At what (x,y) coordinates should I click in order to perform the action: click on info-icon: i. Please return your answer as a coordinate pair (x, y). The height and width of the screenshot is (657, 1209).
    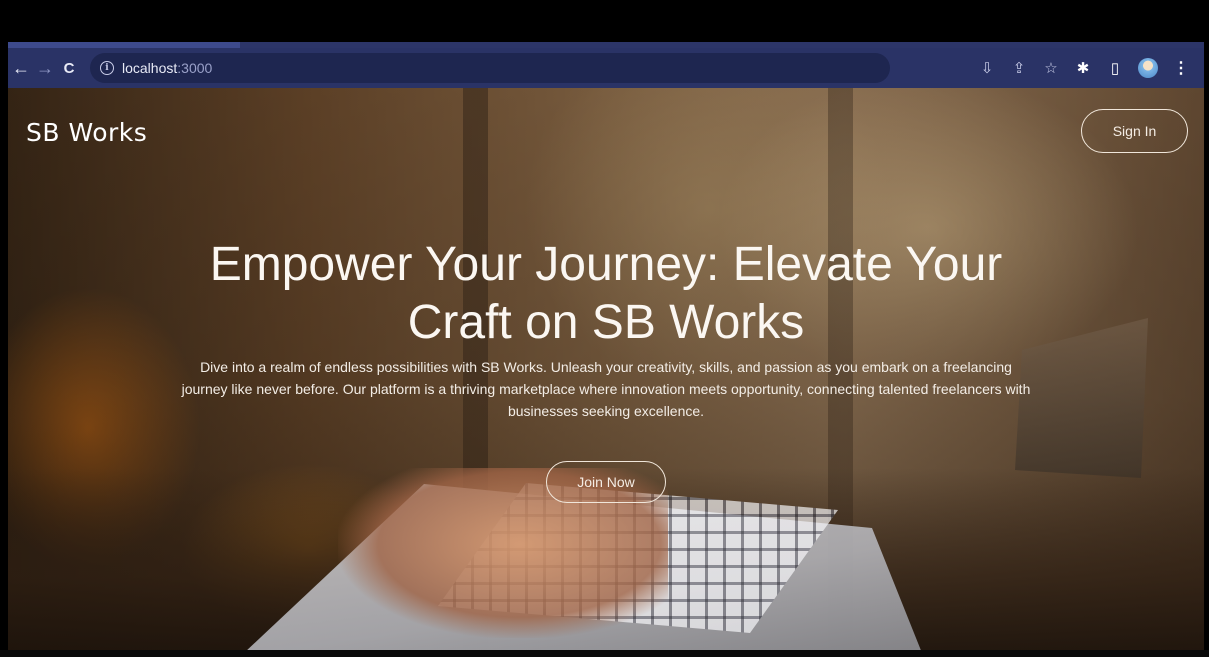
    Looking at the image, I should click on (107, 68).